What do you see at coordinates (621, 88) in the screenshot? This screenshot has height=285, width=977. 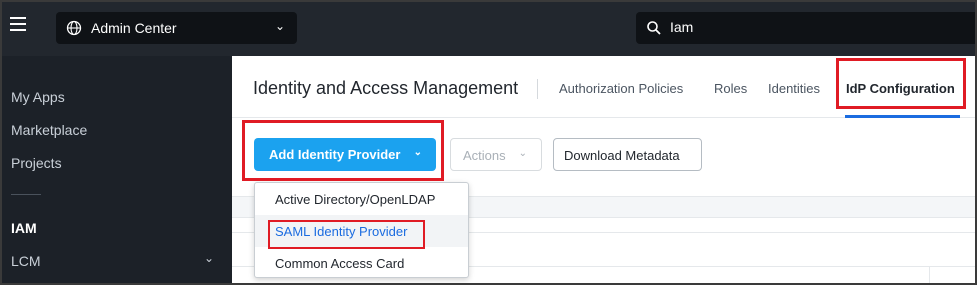 I see `tab-authorization-policies: Authorization Policies` at bounding box center [621, 88].